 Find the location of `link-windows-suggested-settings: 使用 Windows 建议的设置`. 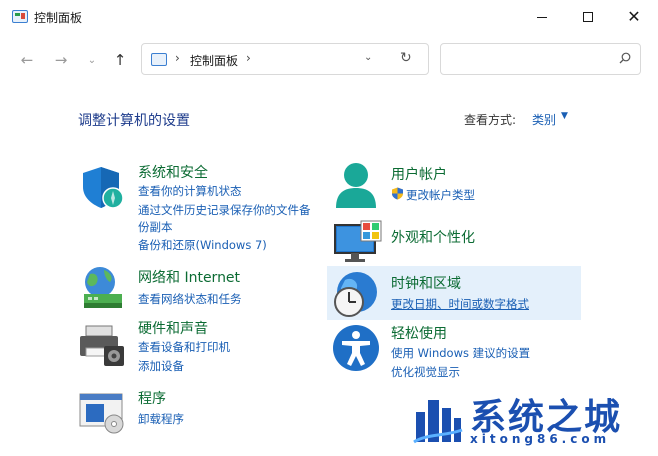

link-windows-suggested-settings: 使用 Windows 建议的设置 is located at coordinates (460, 353).